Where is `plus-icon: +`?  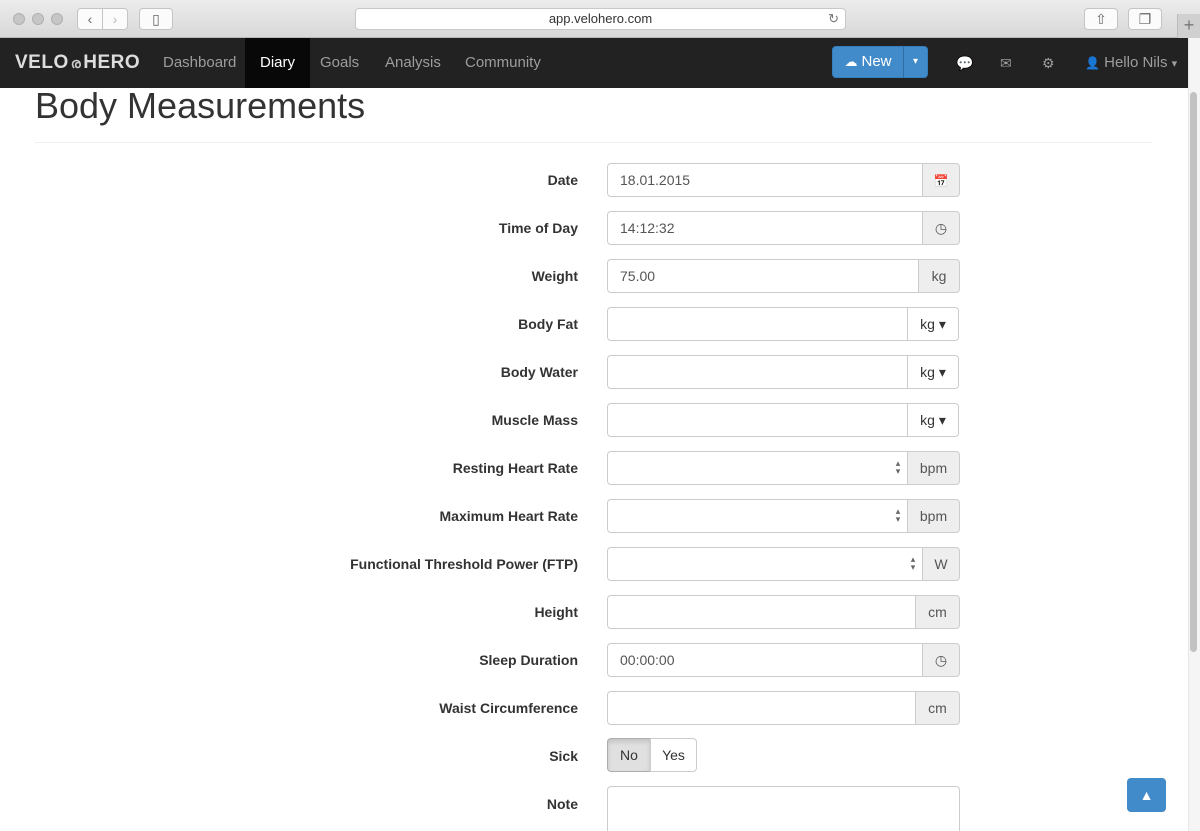
plus-icon: + is located at coordinates (1189, 25).